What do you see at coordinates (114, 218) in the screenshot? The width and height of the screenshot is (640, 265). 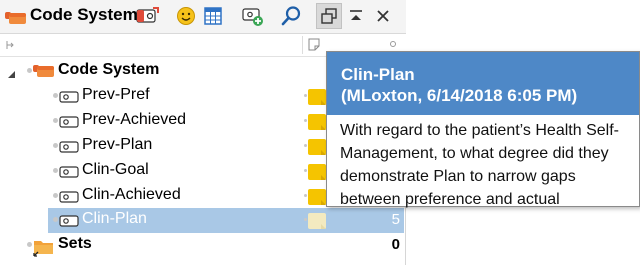 I see `tree-item-label: Clin-Plan` at bounding box center [114, 218].